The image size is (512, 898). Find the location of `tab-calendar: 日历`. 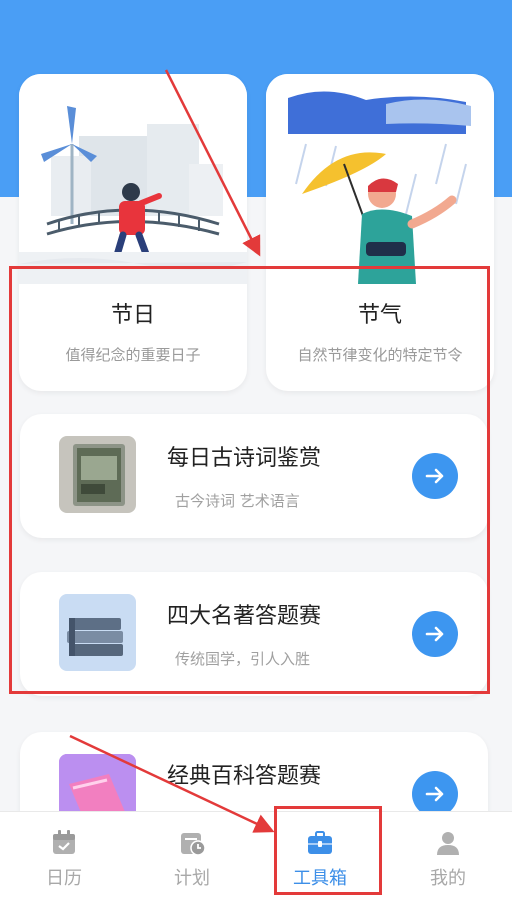

tab-calendar: 日历 is located at coordinates (64, 855).